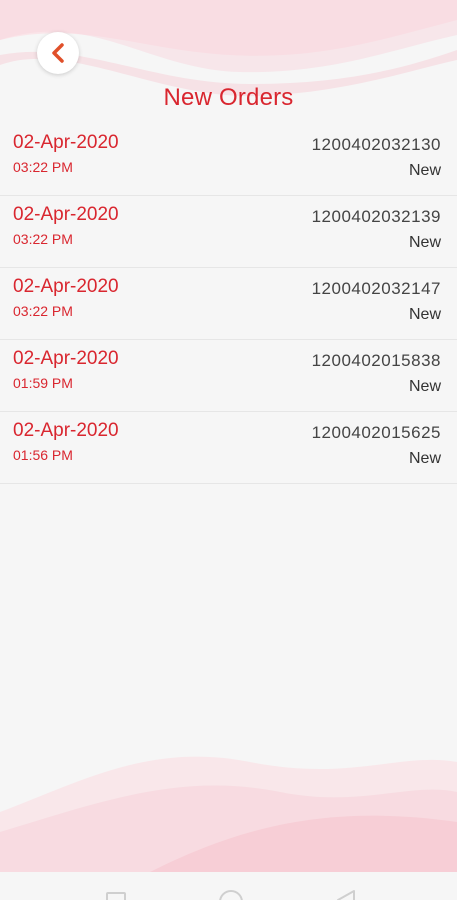 This screenshot has height=900, width=457. I want to click on home-icon, so click(231, 895).